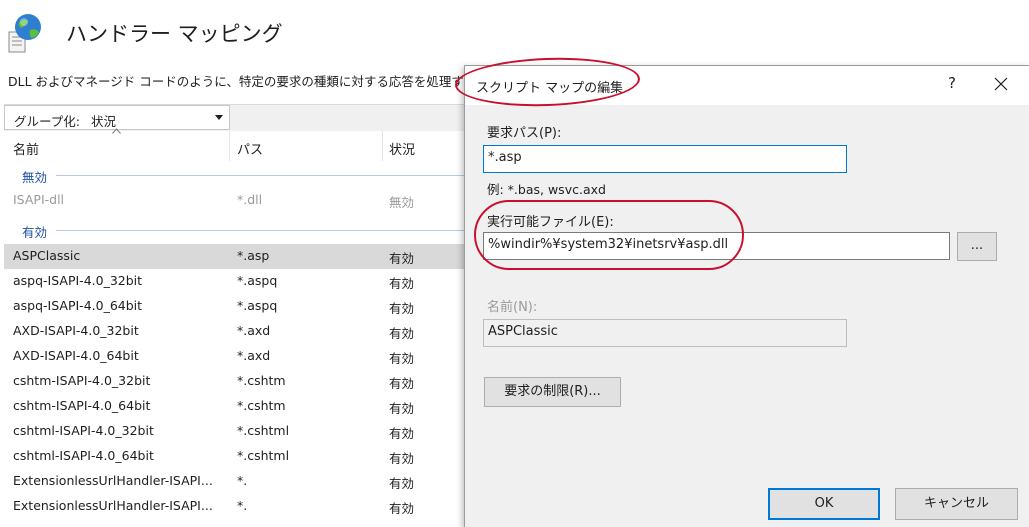 This screenshot has height=527, width=1029. Describe the element at coordinates (83, 430) in the screenshot. I see `cell-name: cshtml-ISAPI-4.0_32bit` at that location.